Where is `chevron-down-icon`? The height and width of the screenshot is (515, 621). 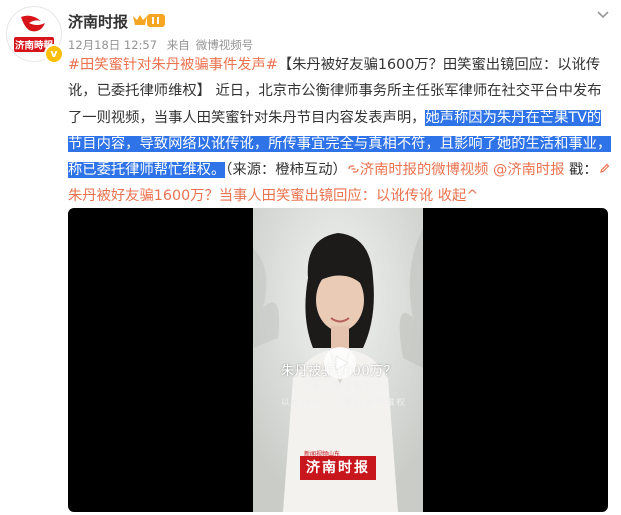
chevron-down-icon is located at coordinates (603, 14).